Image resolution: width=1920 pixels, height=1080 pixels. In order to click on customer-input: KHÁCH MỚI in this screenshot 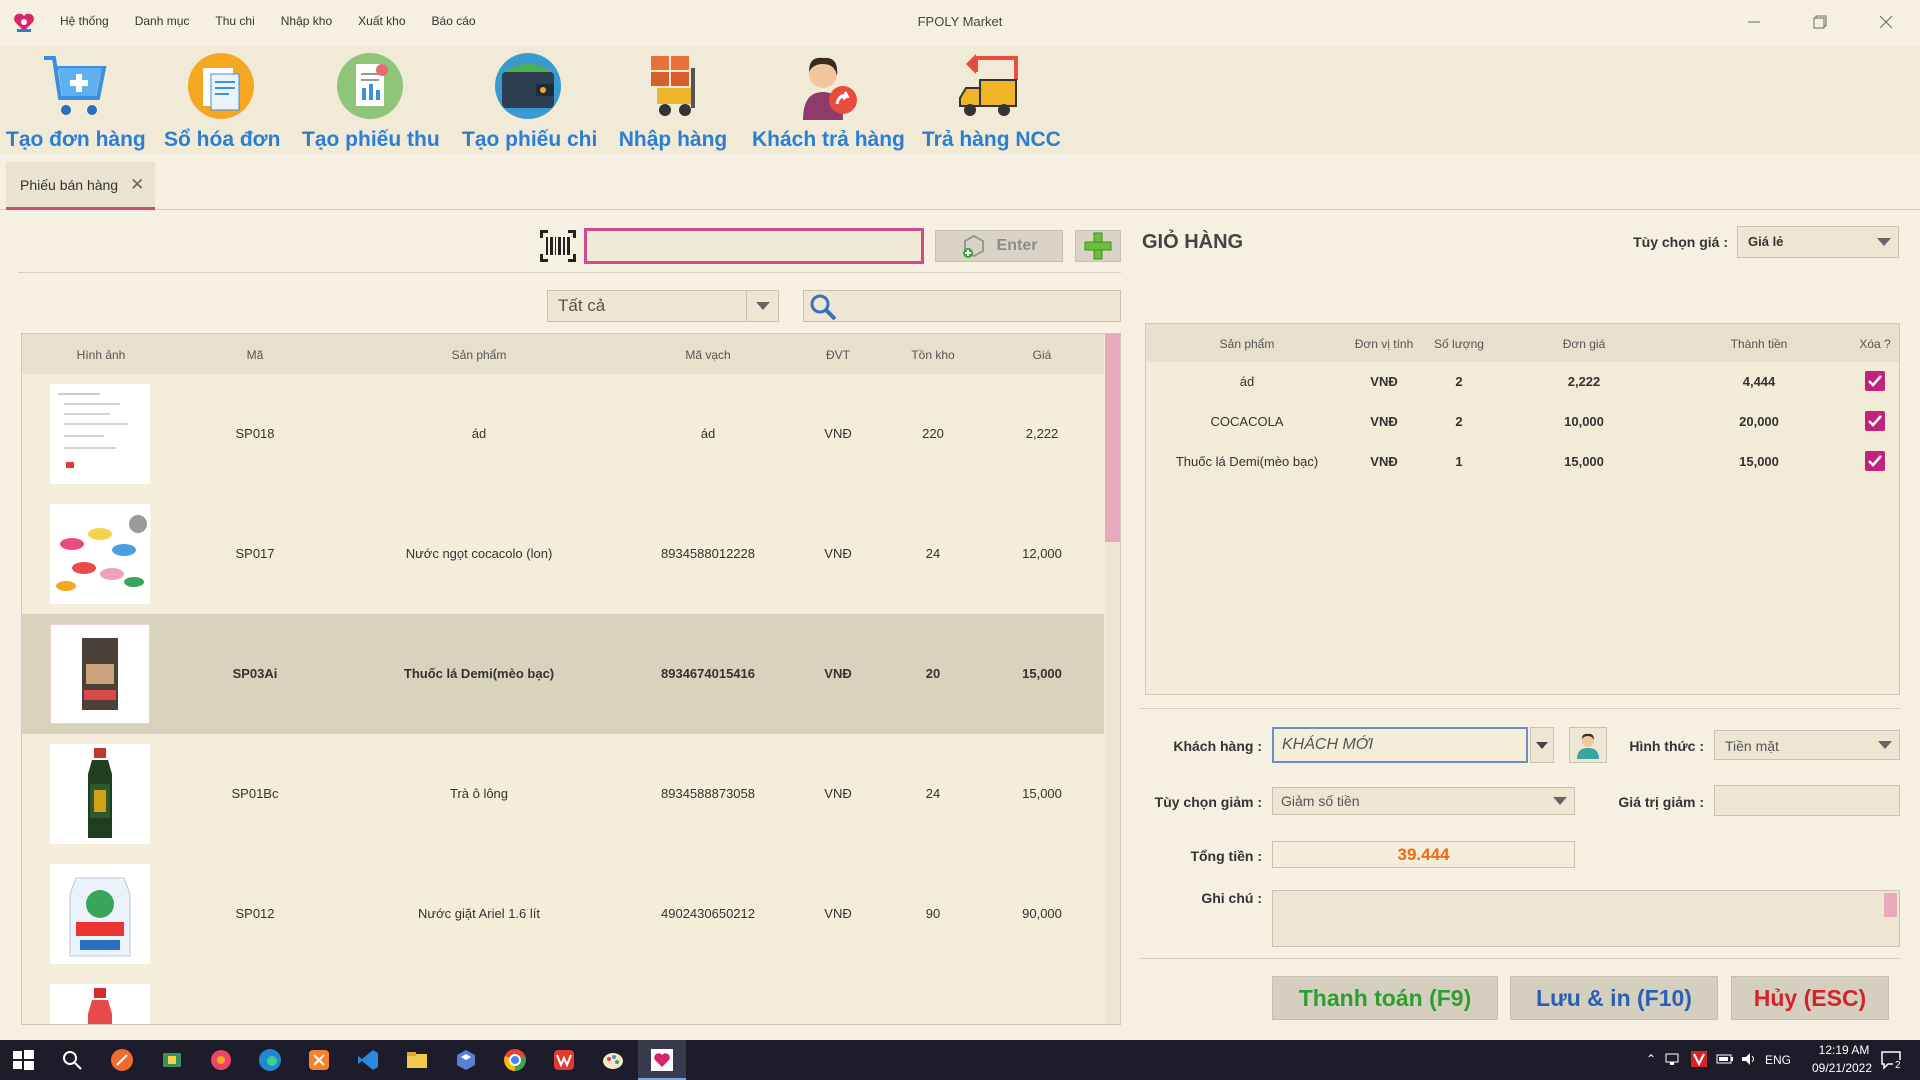, I will do `click(1400, 745)`.